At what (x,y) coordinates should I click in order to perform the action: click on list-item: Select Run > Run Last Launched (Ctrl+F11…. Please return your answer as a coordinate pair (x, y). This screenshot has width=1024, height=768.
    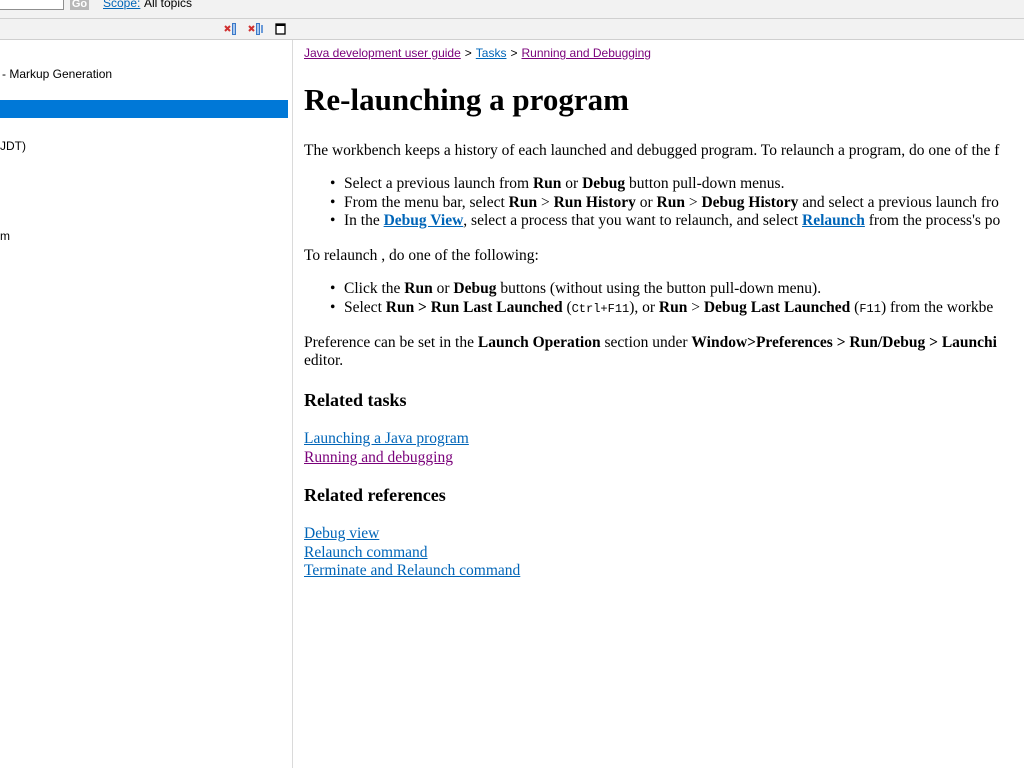
    Looking at the image, I should click on (648, 309).